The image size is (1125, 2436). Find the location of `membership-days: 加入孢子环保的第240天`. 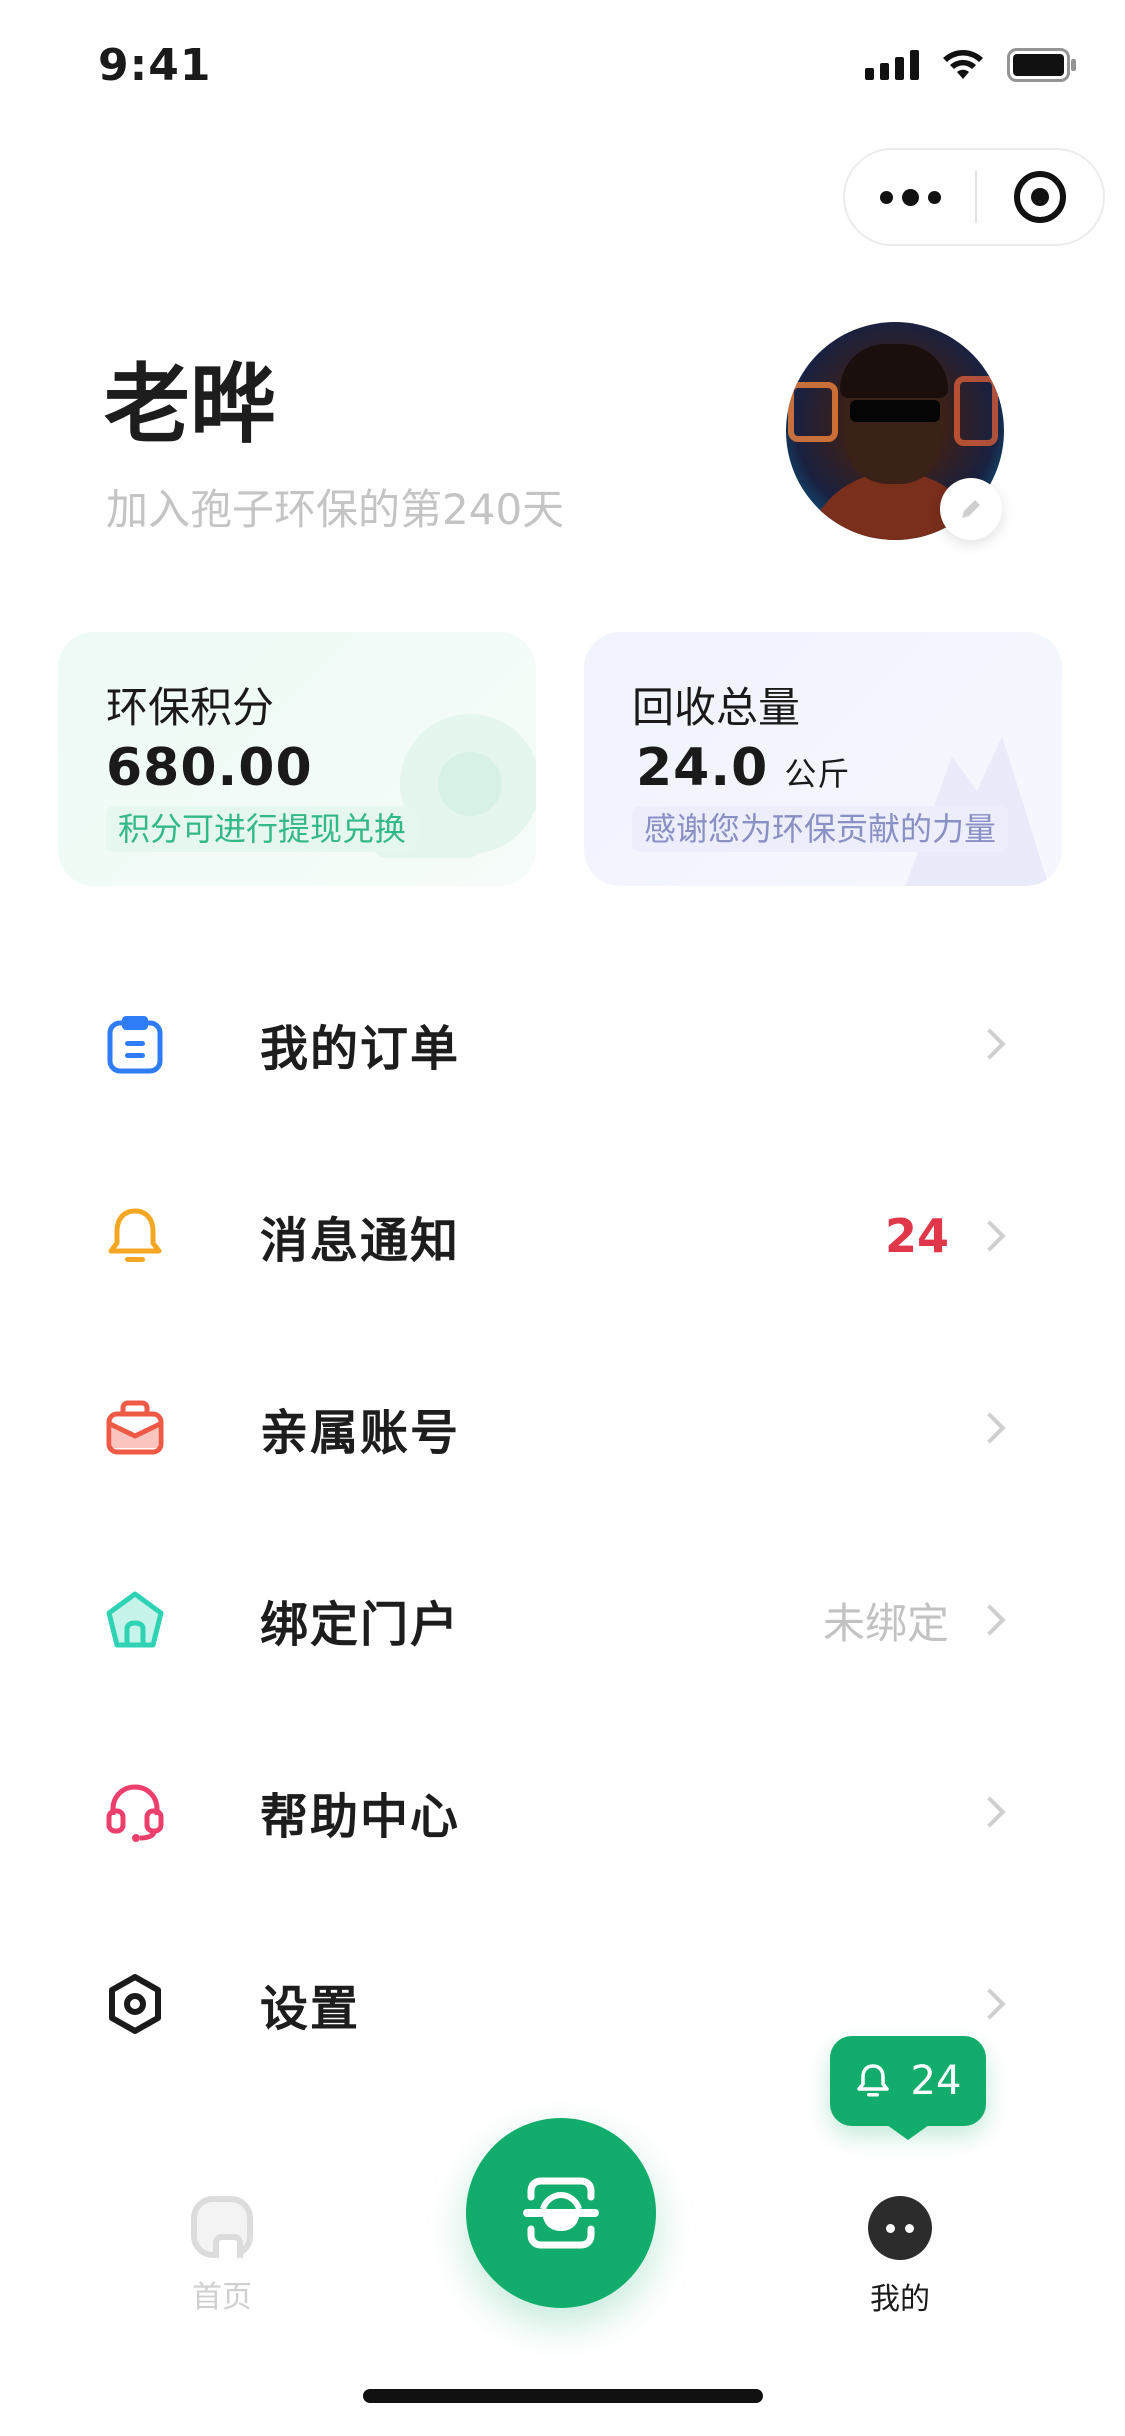

membership-days: 加入孢子环保的第240天 is located at coordinates (335, 509).